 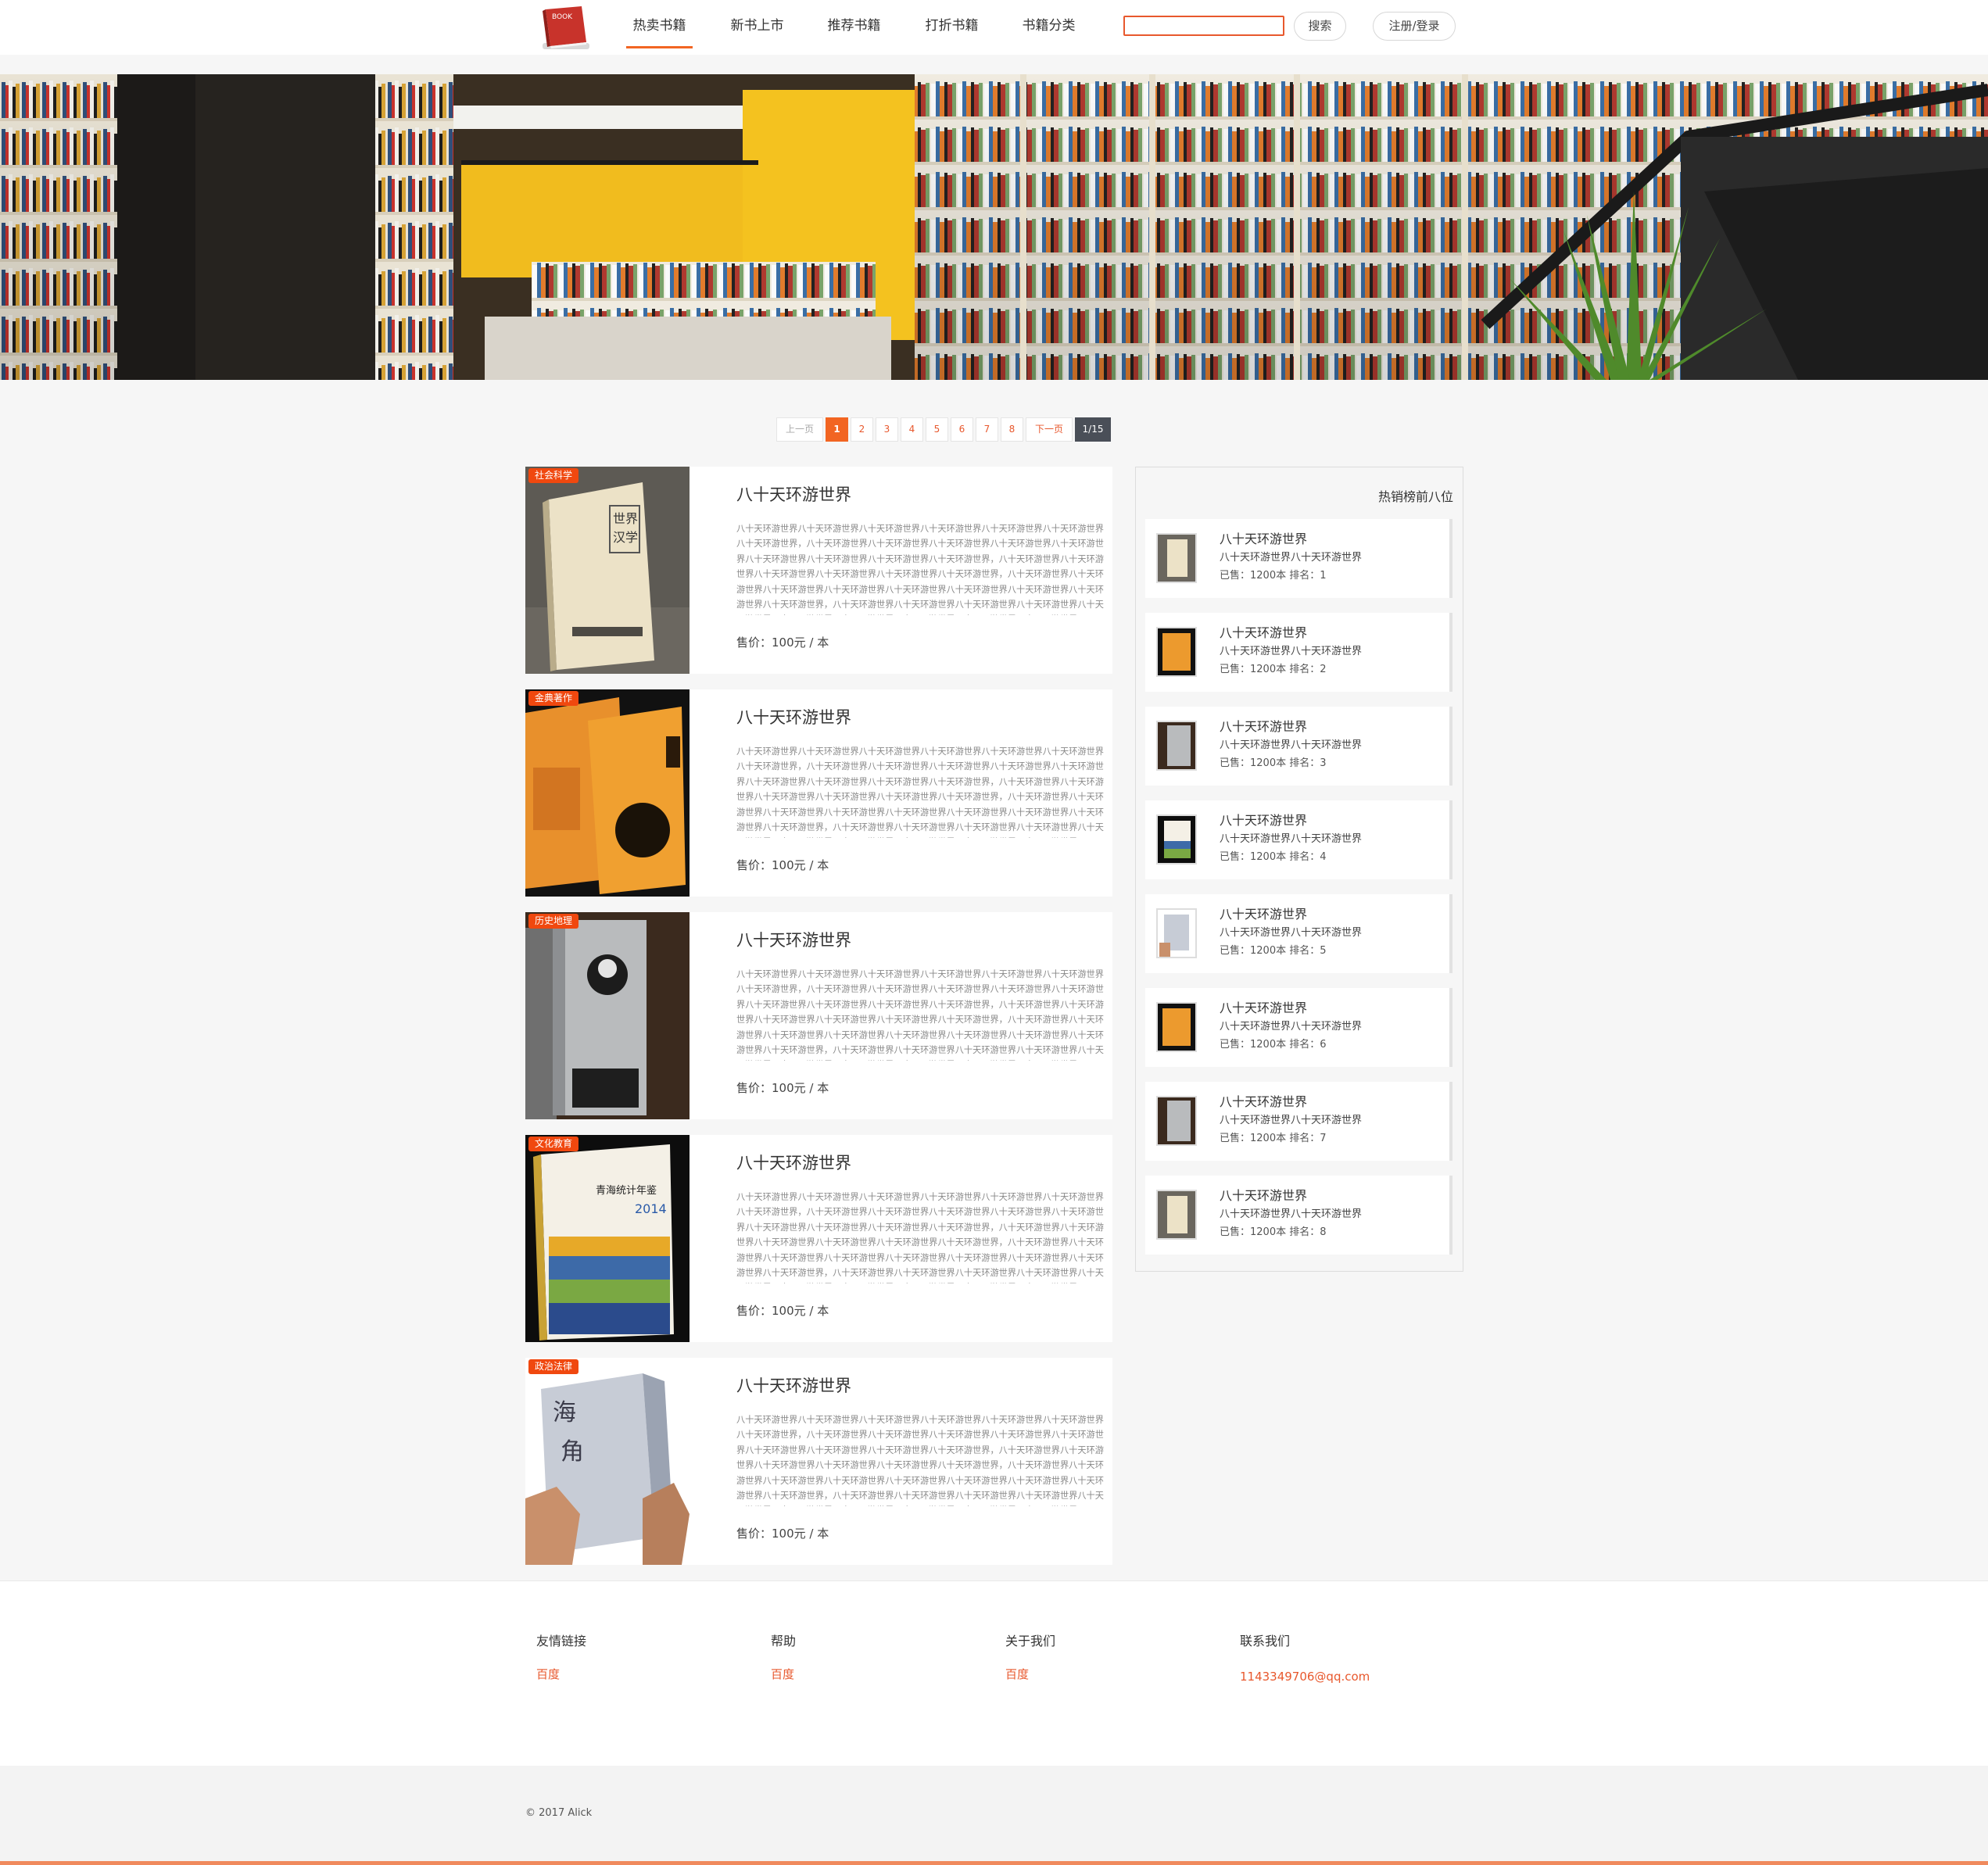 What do you see at coordinates (1415, 496) in the screenshot?
I see `sidebar-title: 热销榜前八位` at bounding box center [1415, 496].